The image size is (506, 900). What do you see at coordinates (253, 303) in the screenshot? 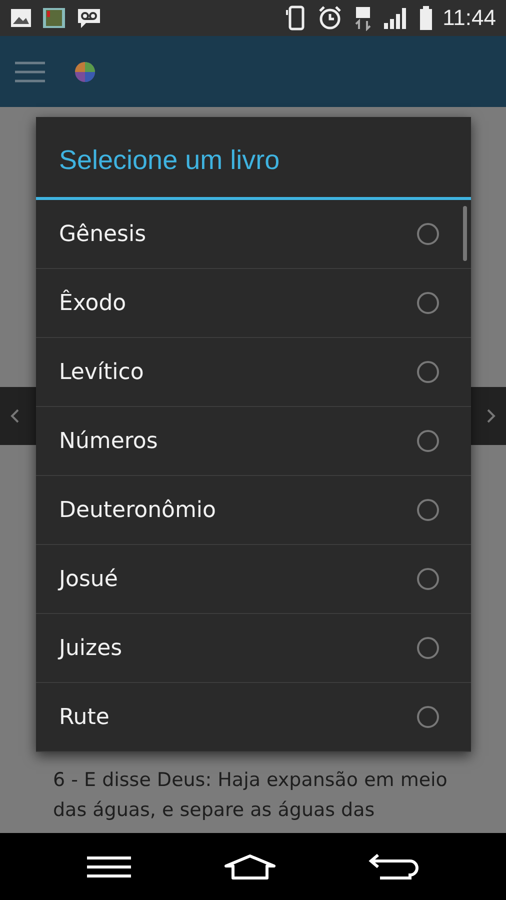
I see `book-option: Êxodo` at bounding box center [253, 303].